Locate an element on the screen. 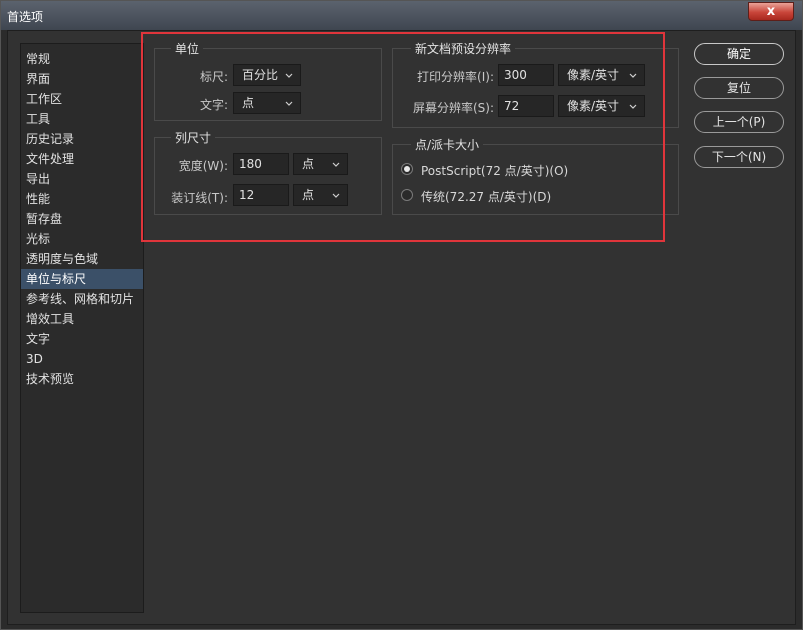 Image resolution: width=803 pixels, height=630 pixels. ruler-unit-value: 百分比 is located at coordinates (260, 75).